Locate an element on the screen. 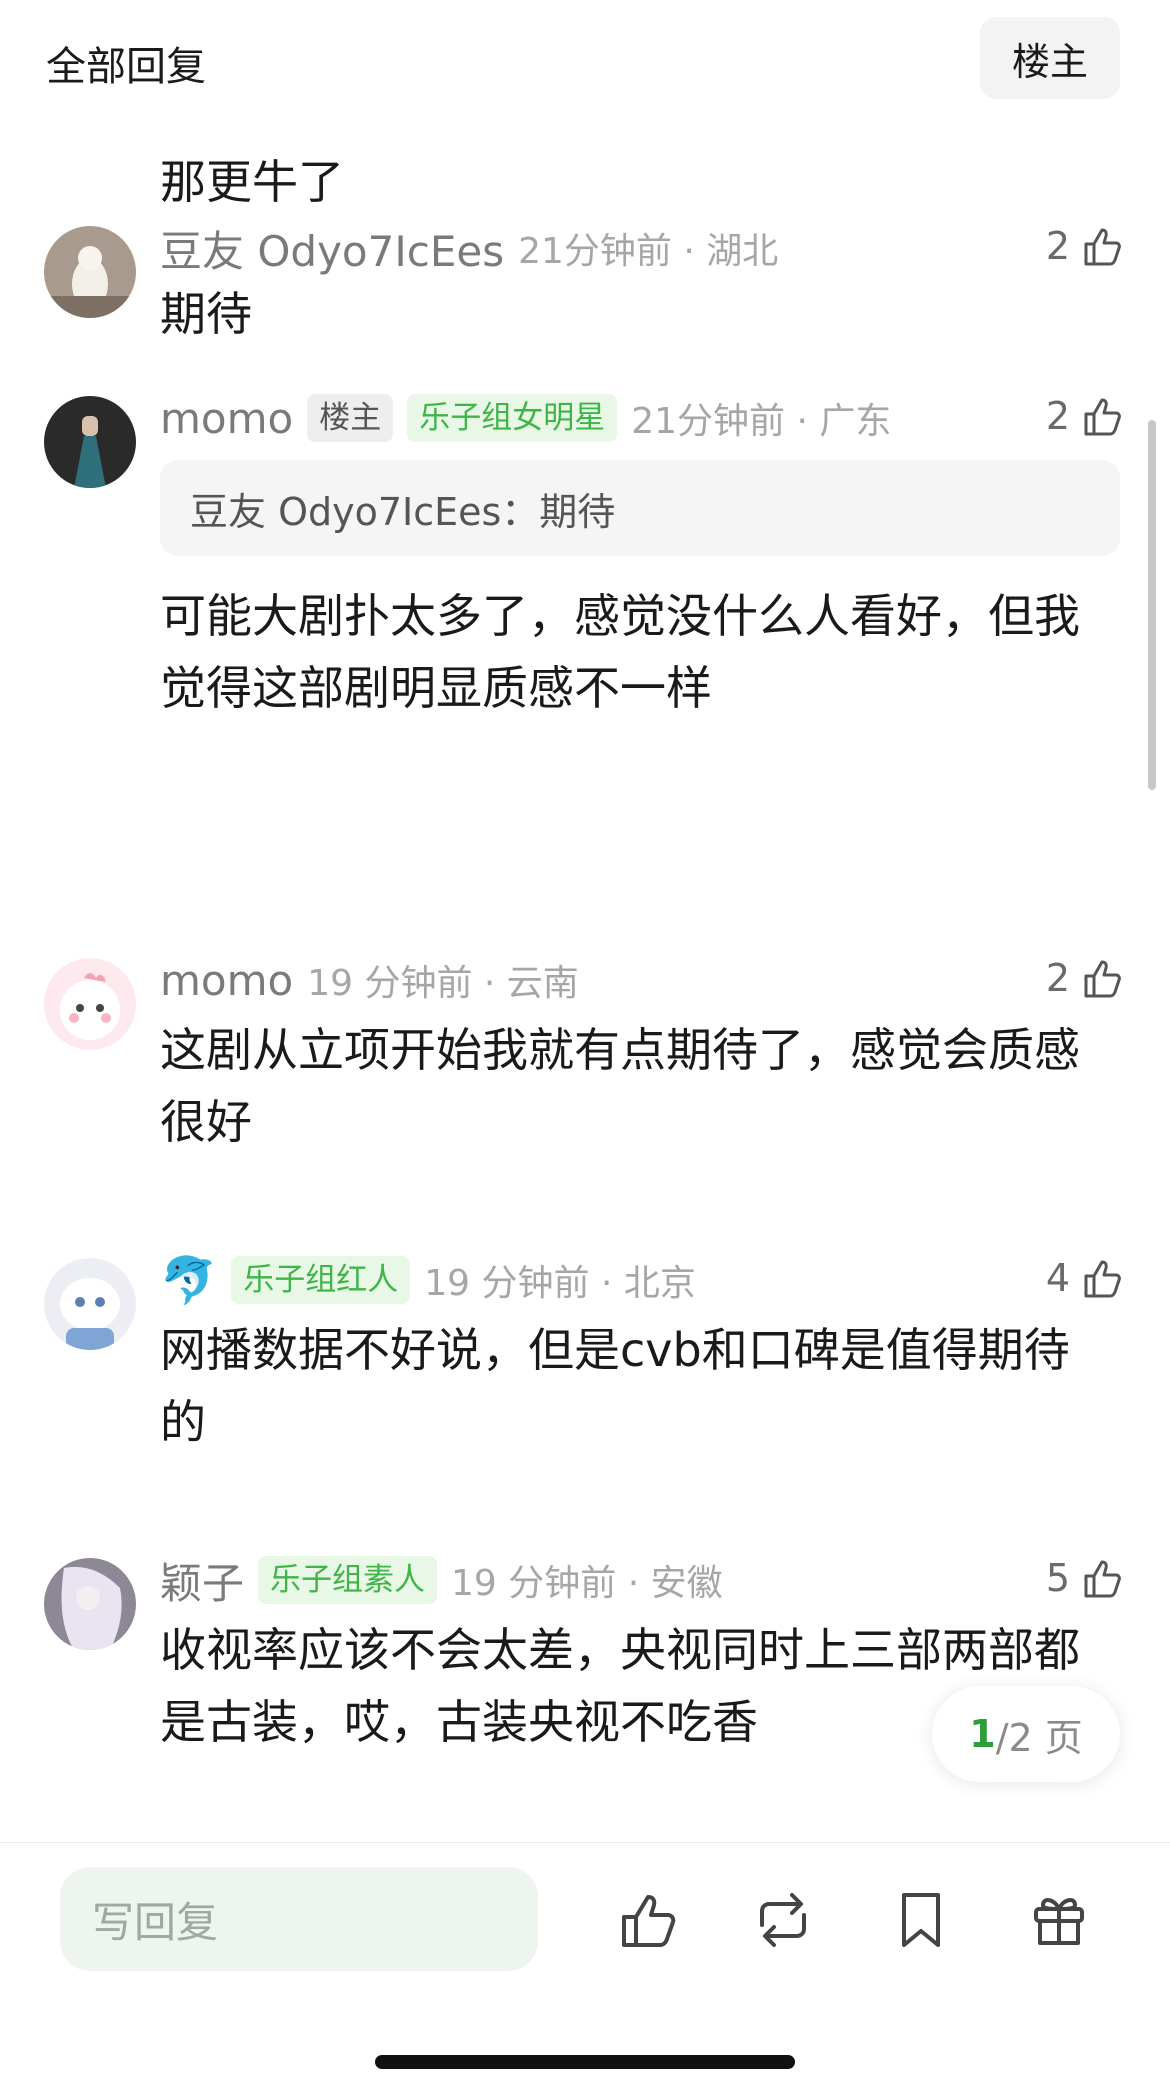  like-button: 4 is located at coordinates (1086, 1278).